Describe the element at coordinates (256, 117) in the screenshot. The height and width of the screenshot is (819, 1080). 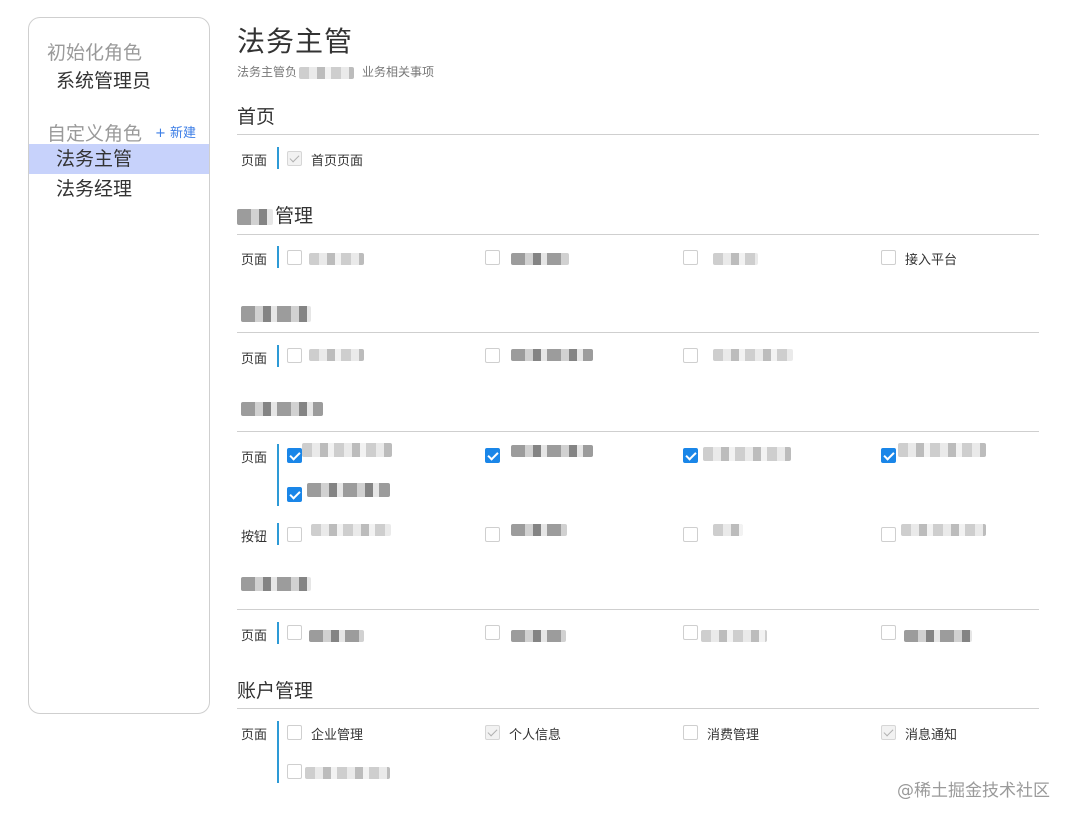
I see `section-title-home: 首页` at that location.